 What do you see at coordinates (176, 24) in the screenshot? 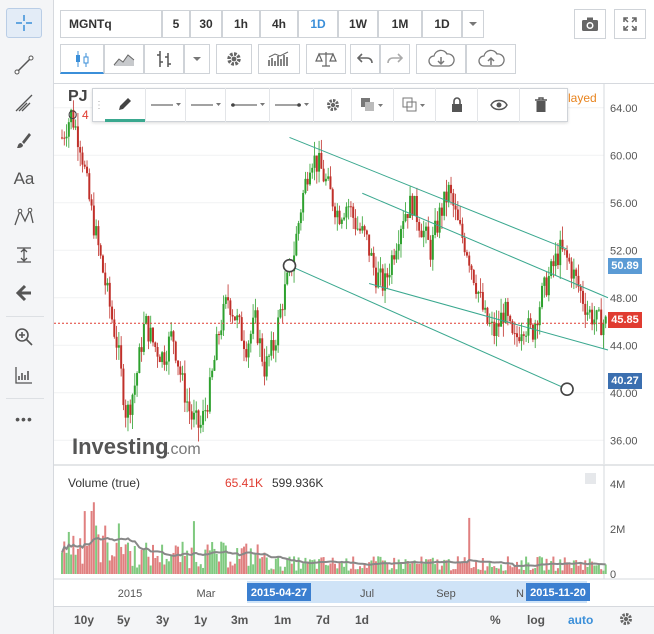
I see `interval-button: 5` at bounding box center [176, 24].